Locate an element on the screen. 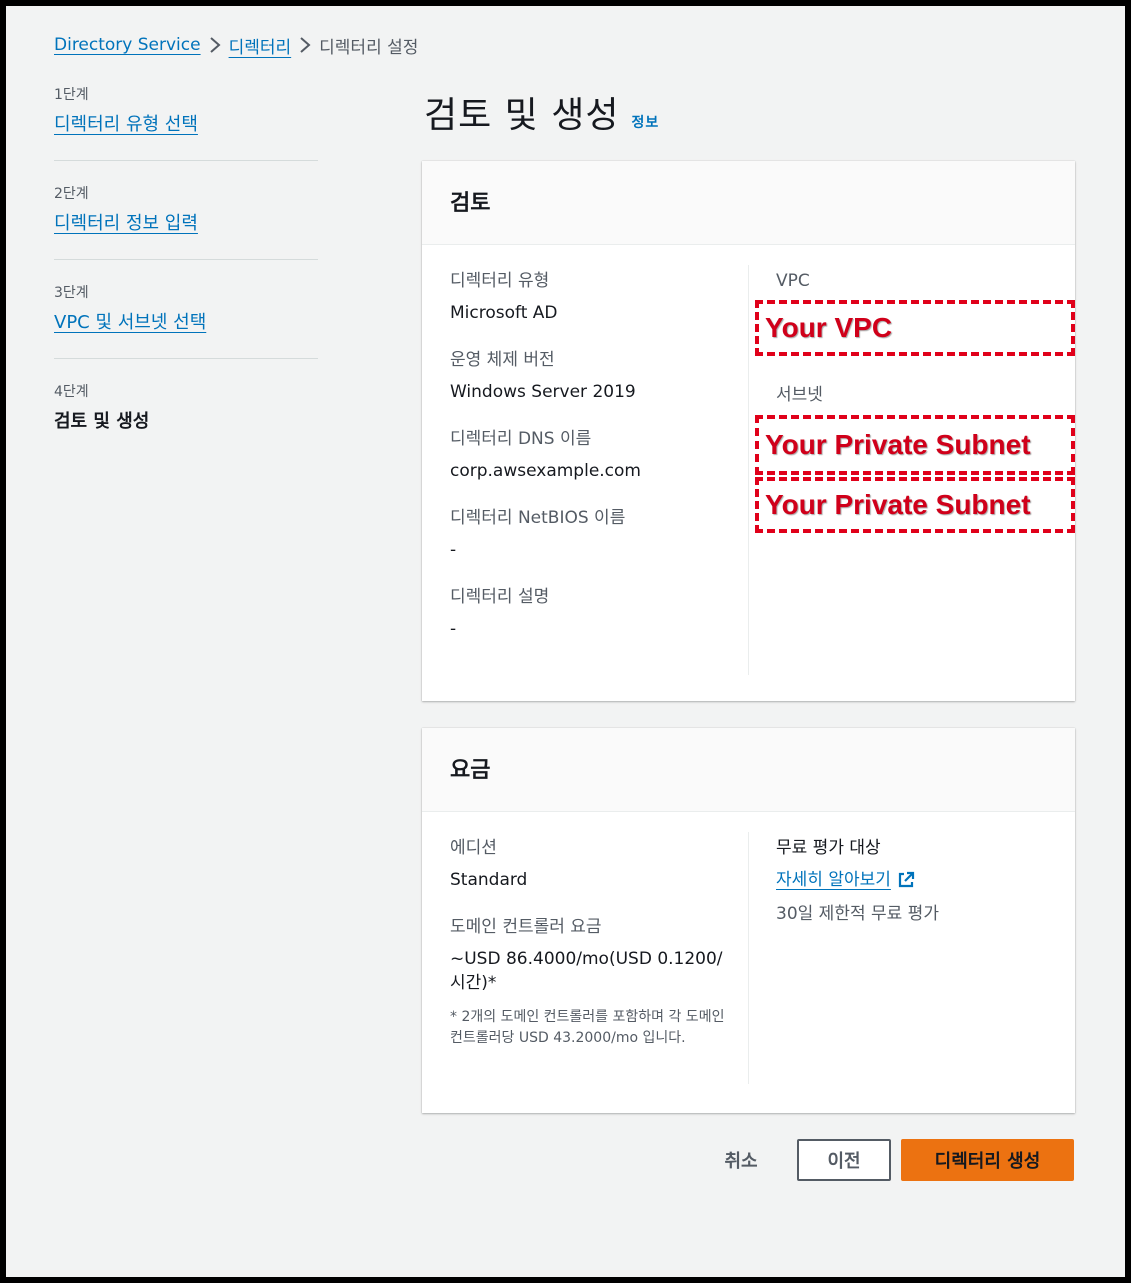 Image resolution: width=1131 pixels, height=1283 pixels. step-number: 1단계 is located at coordinates (71, 95).